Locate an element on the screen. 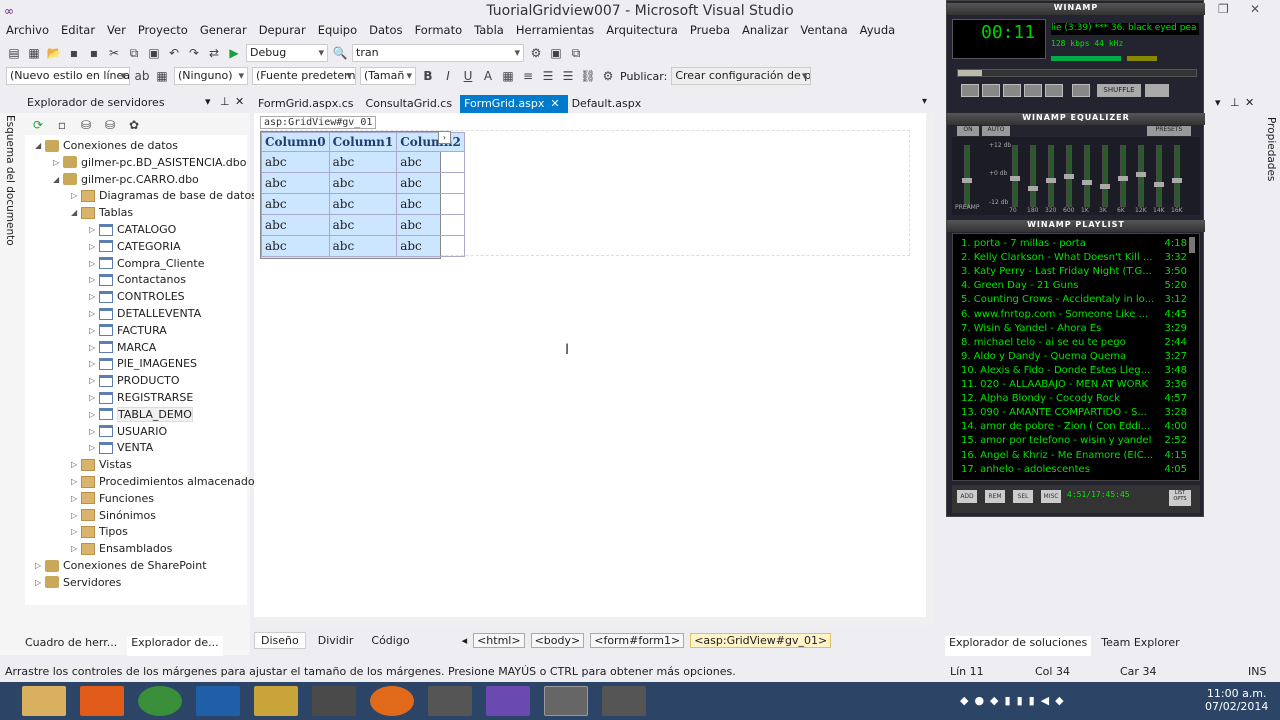 Image resolution: width=1280 pixels, height=720 pixels. tree-item: ▷ Servidores is located at coordinates (78, 582).